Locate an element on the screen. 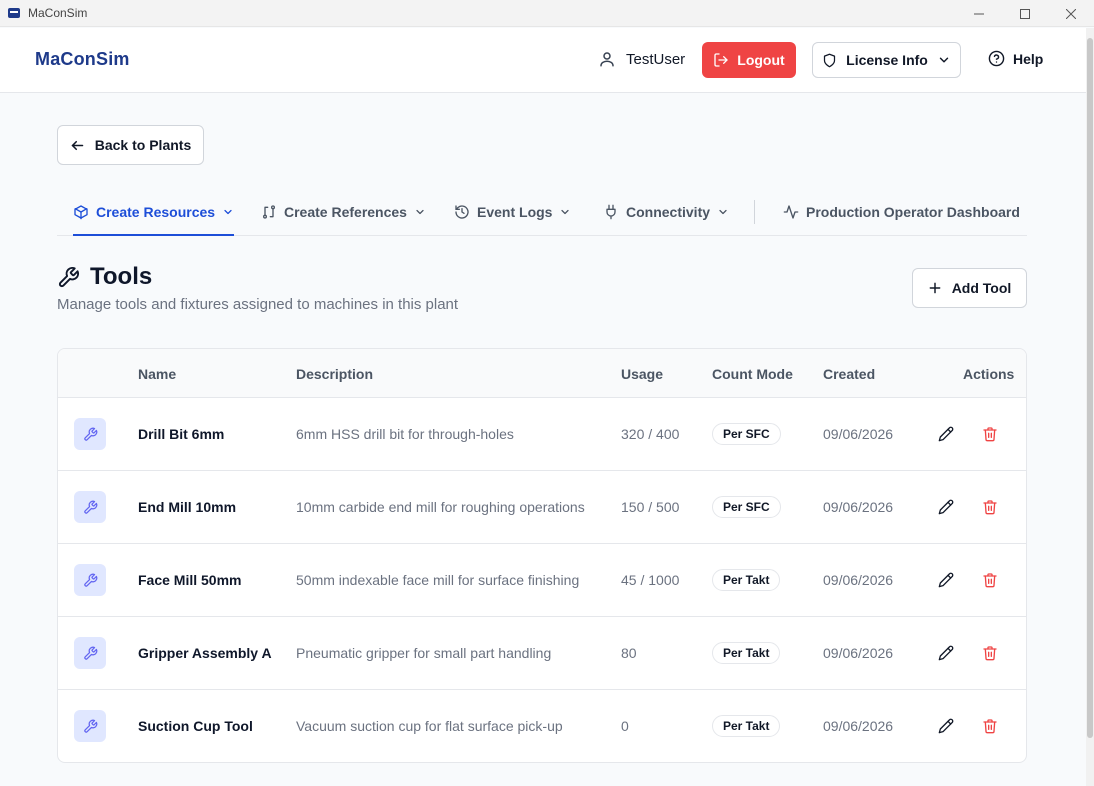  column-header-created: Created is located at coordinates (849, 374).